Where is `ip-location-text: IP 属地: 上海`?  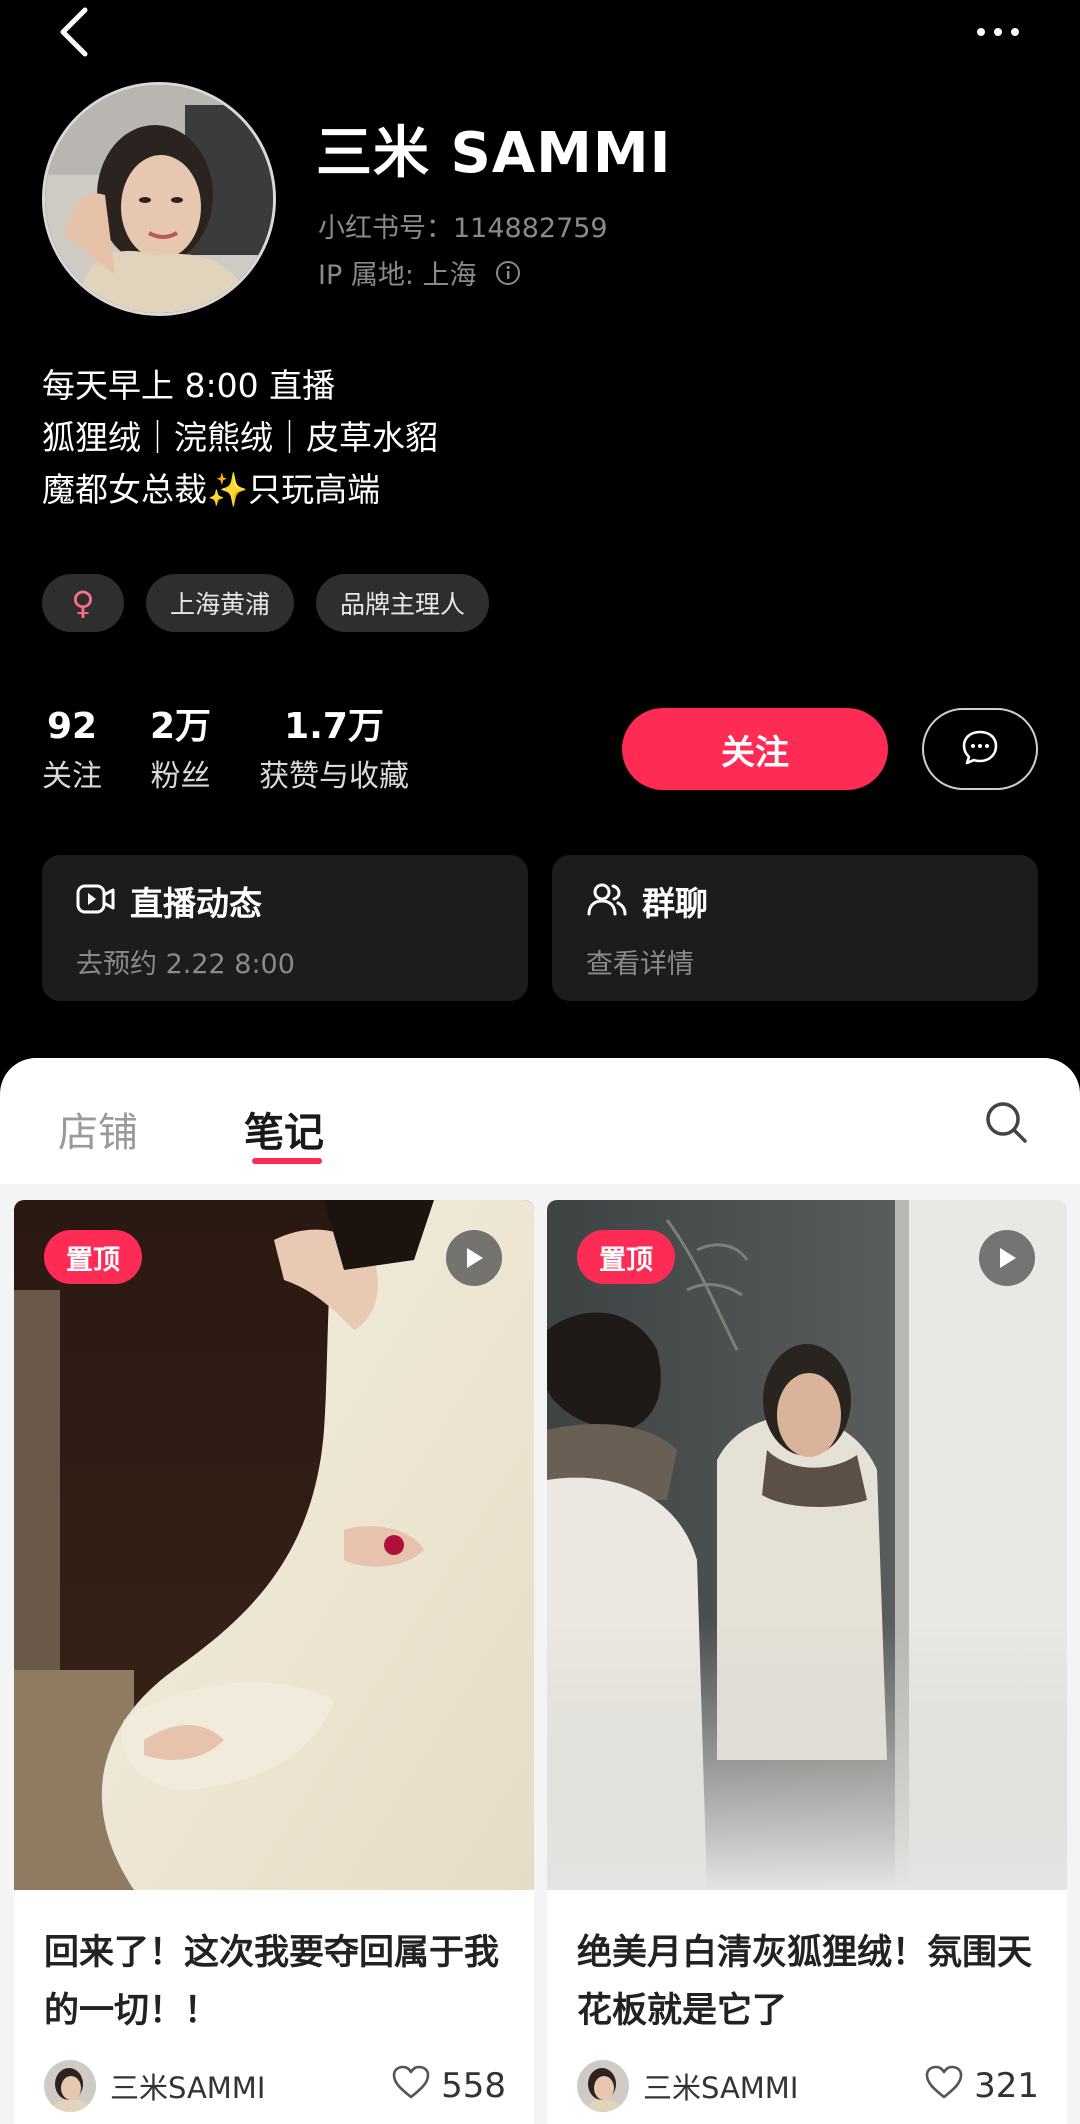
ip-location-text: IP 属地: 上海 is located at coordinates (397, 275).